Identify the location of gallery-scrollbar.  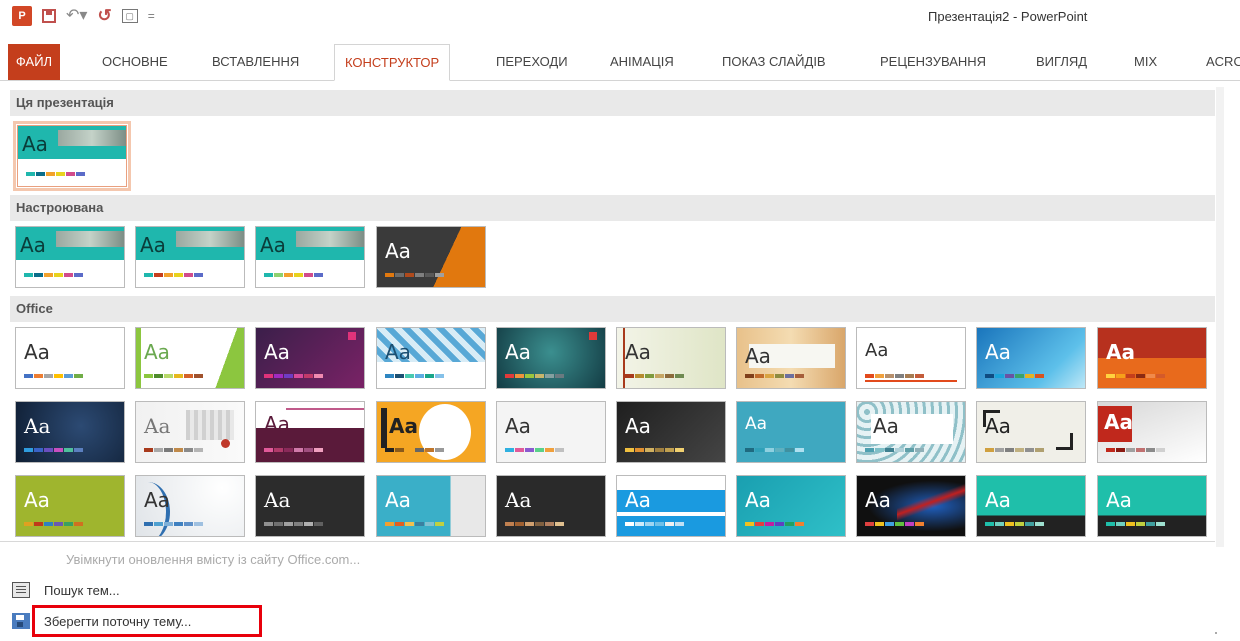
(1220, 317).